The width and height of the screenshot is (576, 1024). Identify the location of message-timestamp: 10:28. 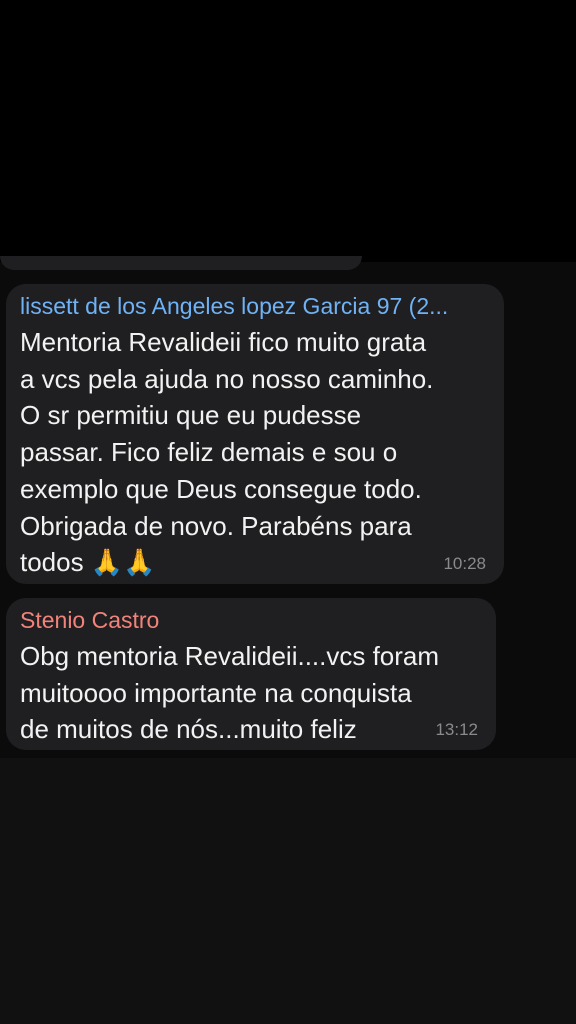
(464, 563).